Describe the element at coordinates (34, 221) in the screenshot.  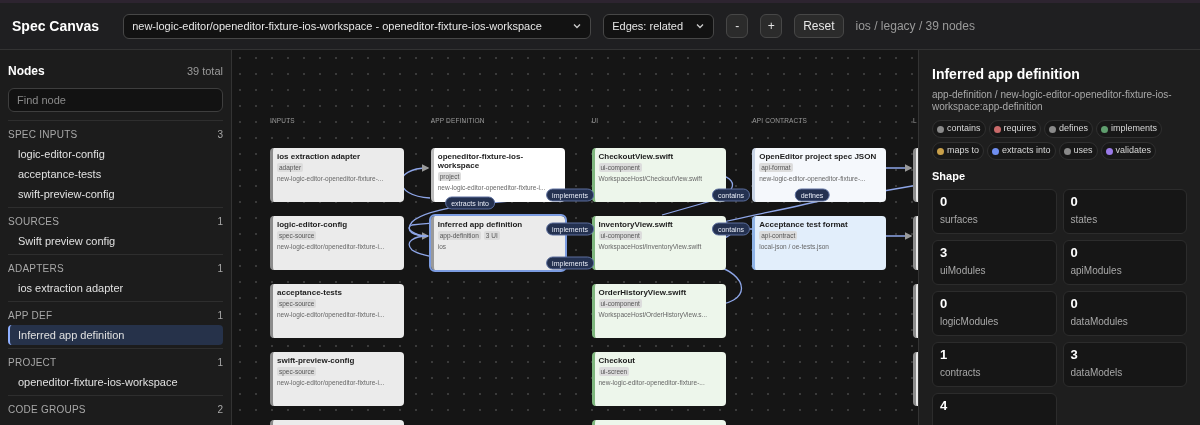
I see `group-header: SOURCES` at that location.